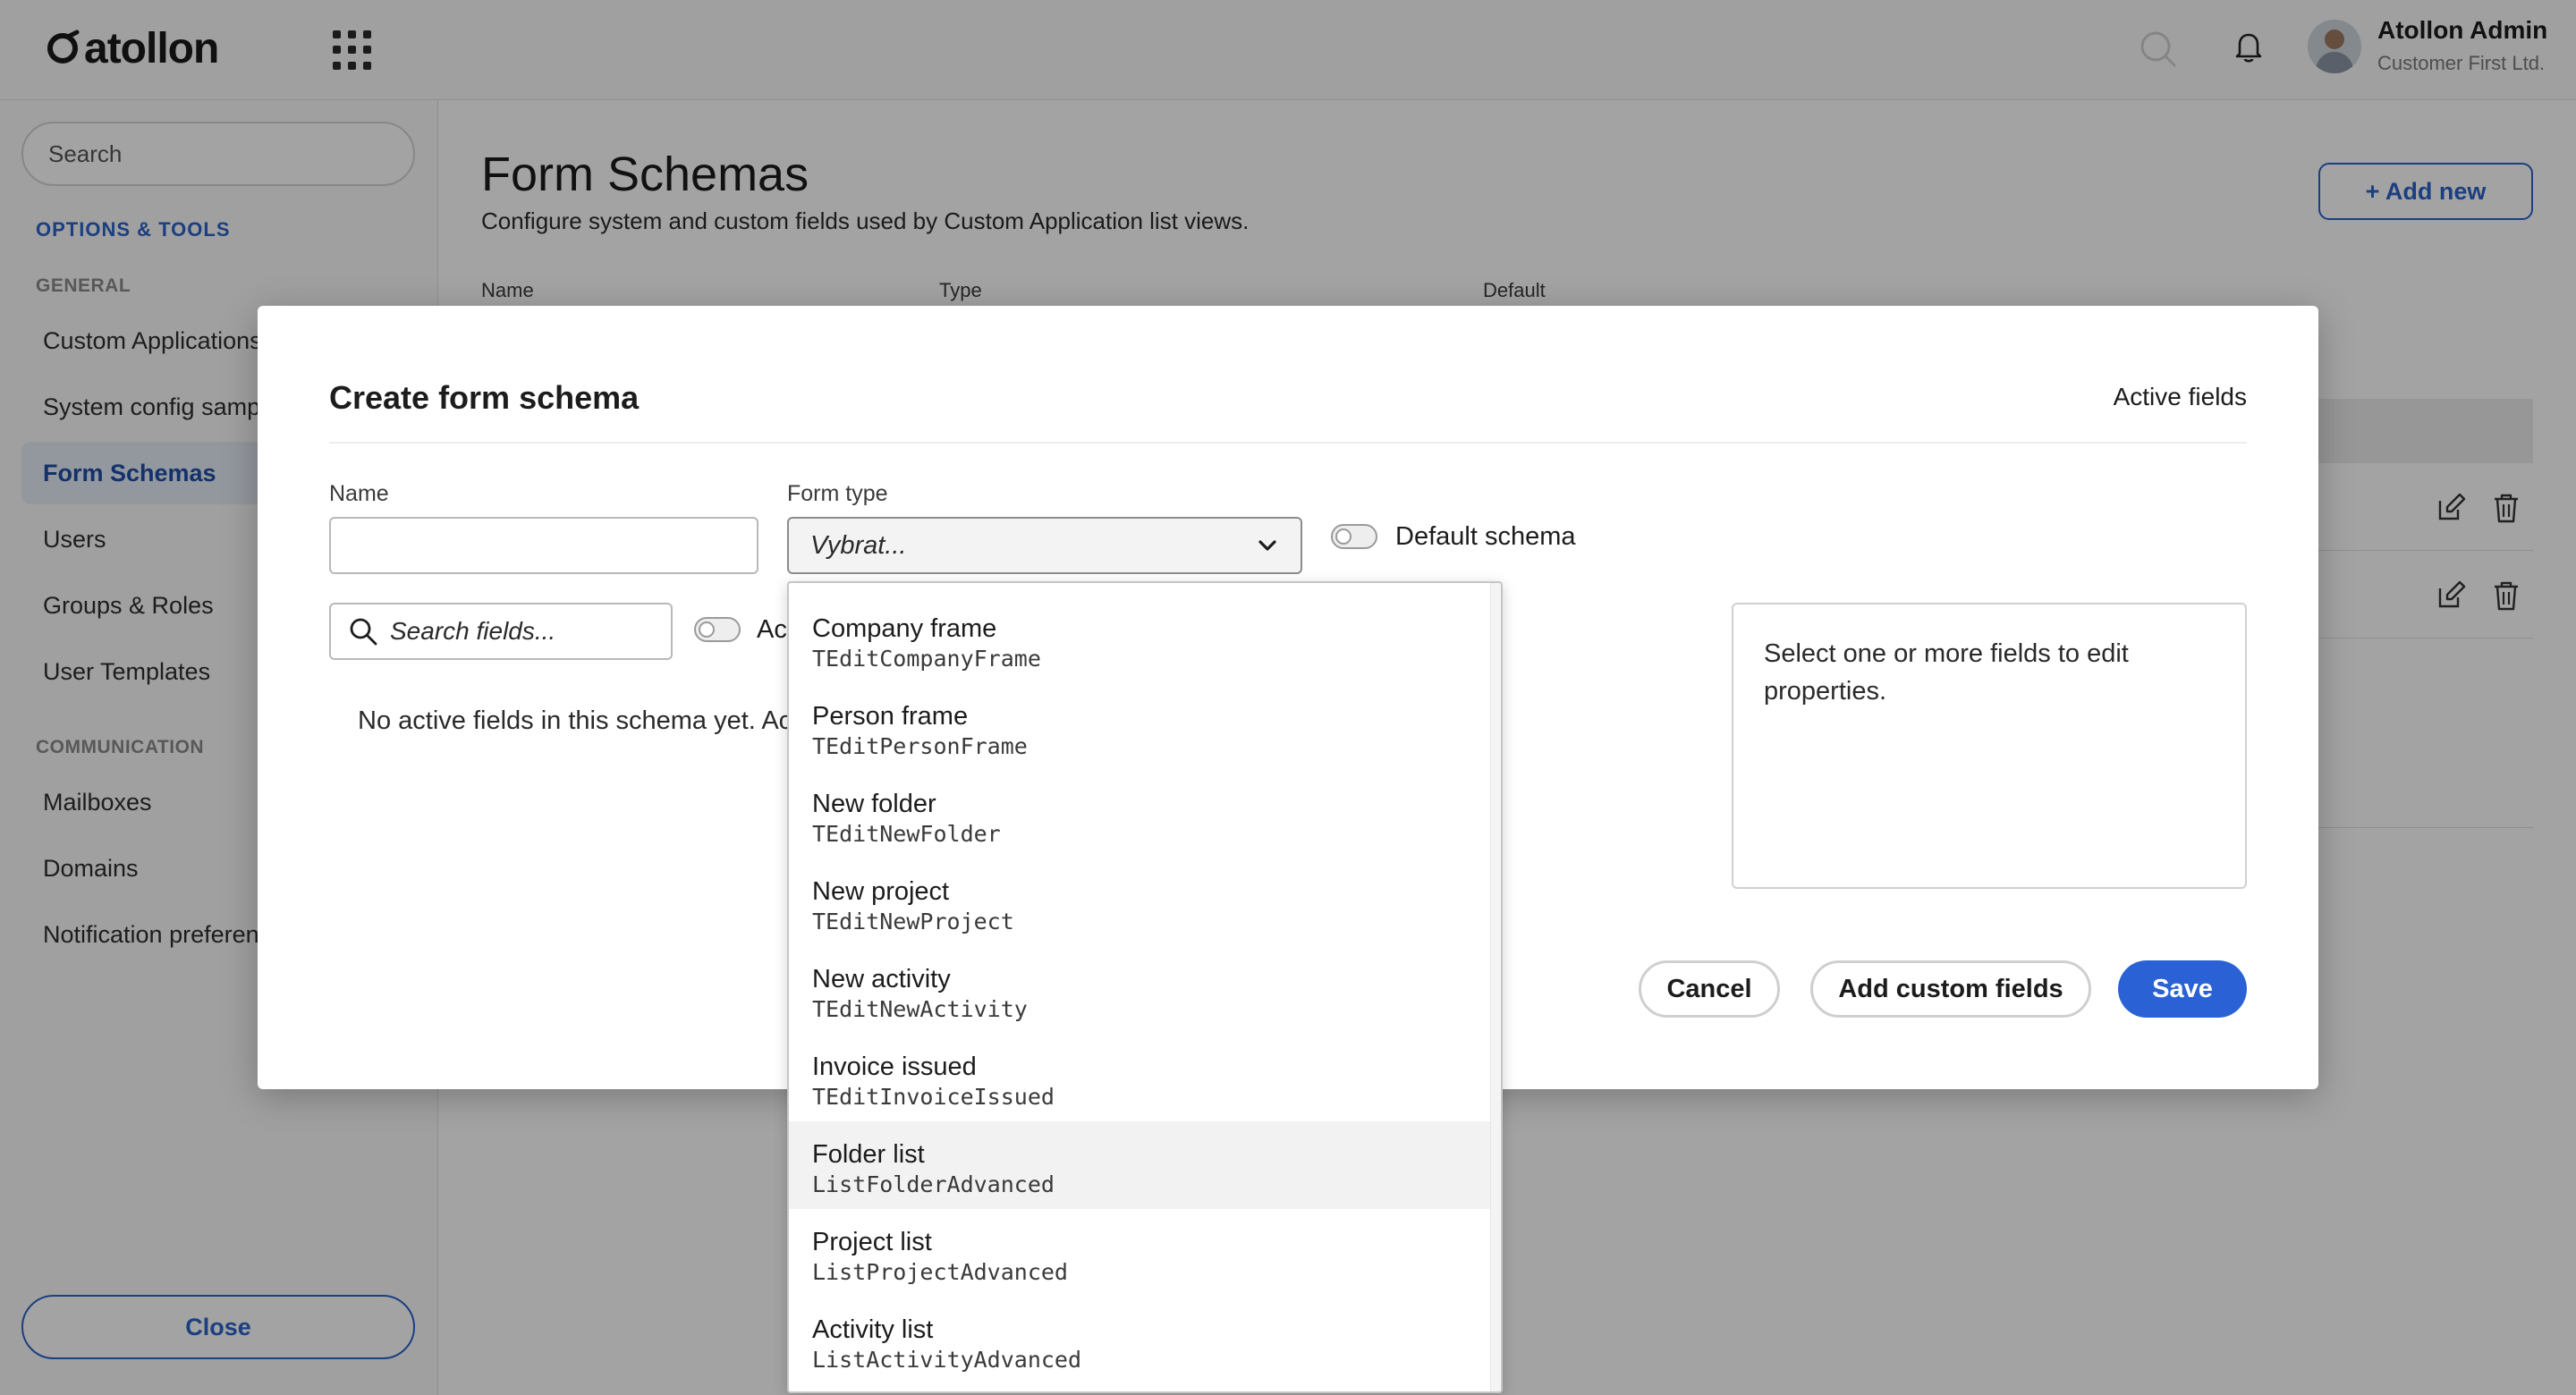 Image resolution: width=2576 pixels, height=1395 pixels. What do you see at coordinates (484, 397) in the screenshot?
I see `dialog-title: Create form schema` at bounding box center [484, 397].